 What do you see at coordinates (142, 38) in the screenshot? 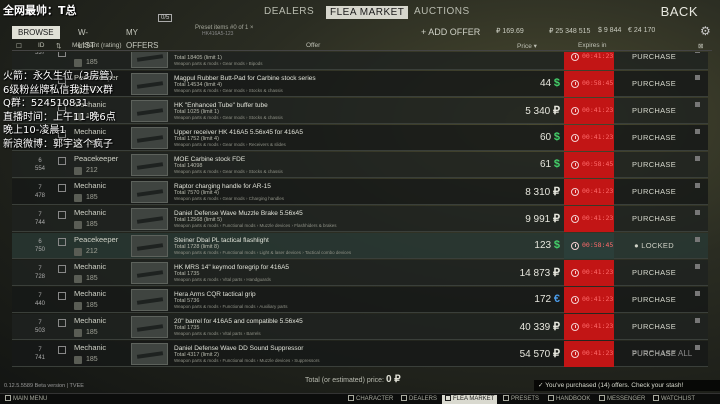
I see `tab-my-offers: MY OFFERS` at bounding box center [142, 38].